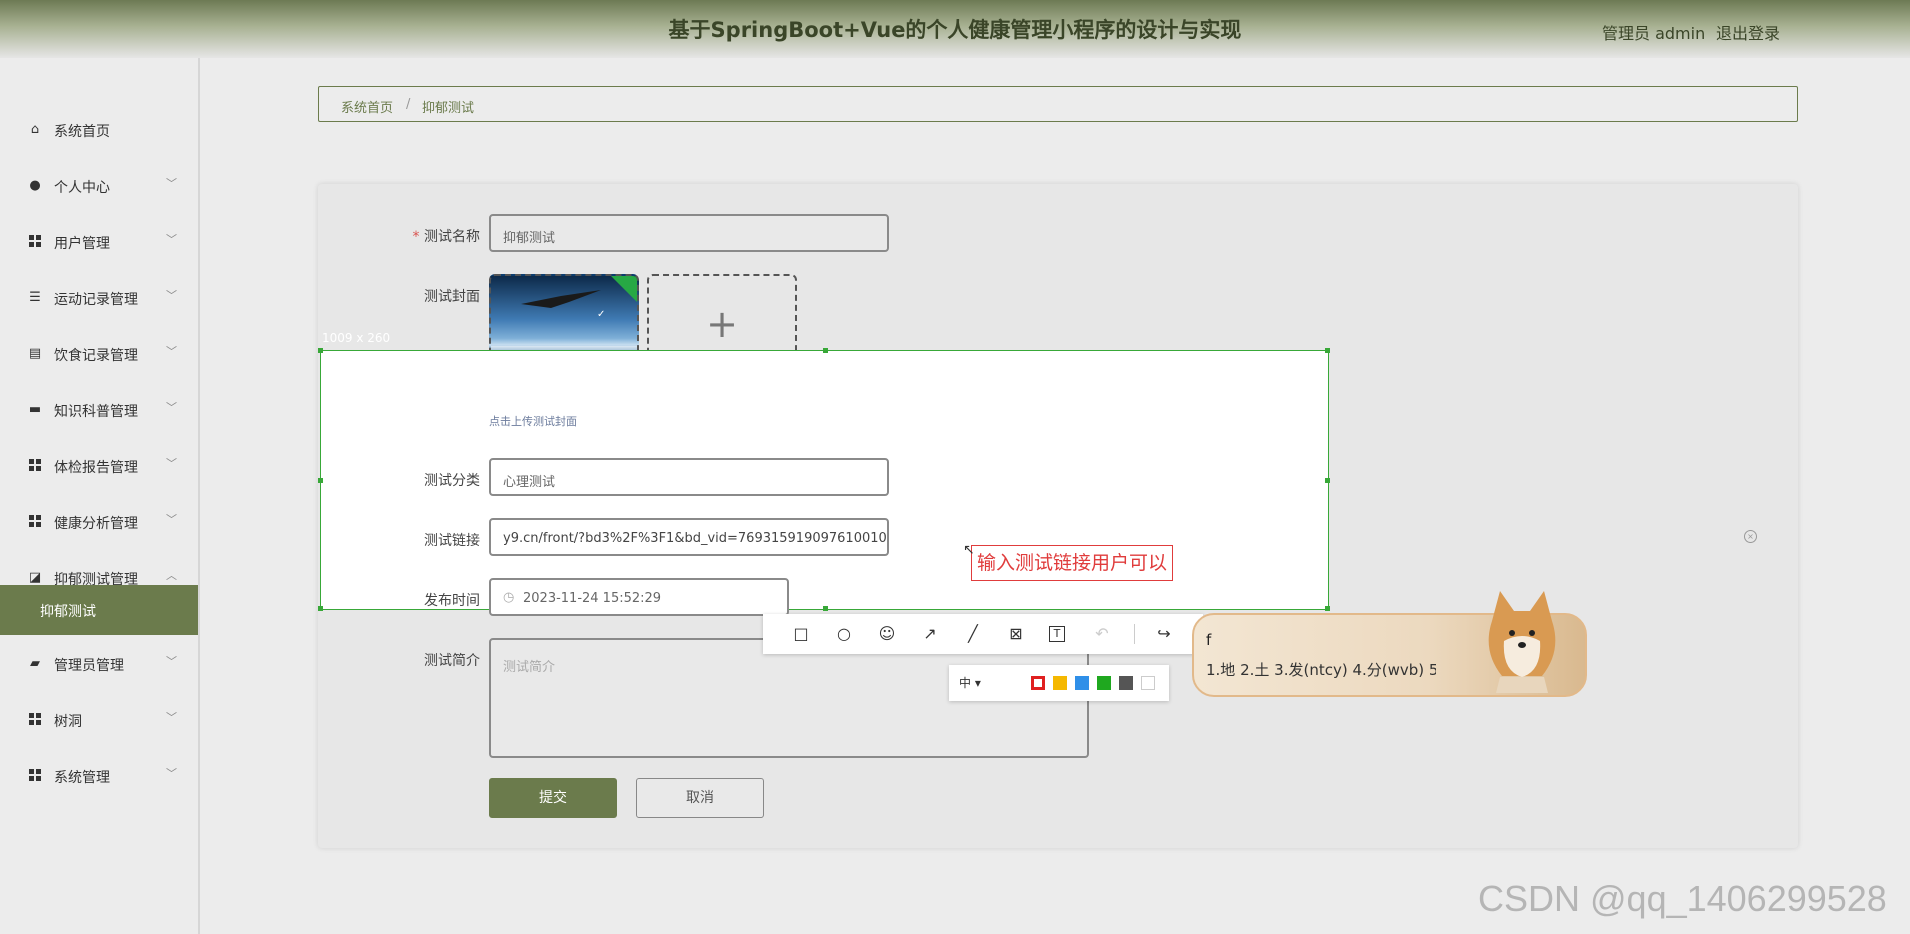 The height and width of the screenshot is (934, 1910). What do you see at coordinates (1102, 634) in the screenshot?
I see `undo-icon: ↶` at bounding box center [1102, 634].